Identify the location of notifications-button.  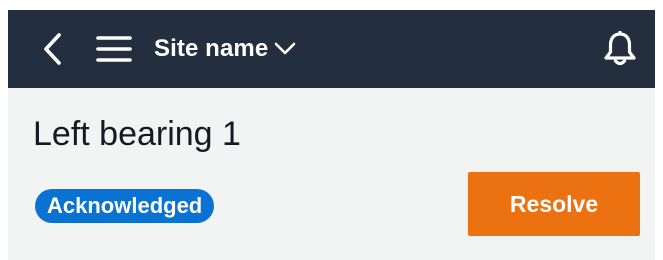
(620, 49).